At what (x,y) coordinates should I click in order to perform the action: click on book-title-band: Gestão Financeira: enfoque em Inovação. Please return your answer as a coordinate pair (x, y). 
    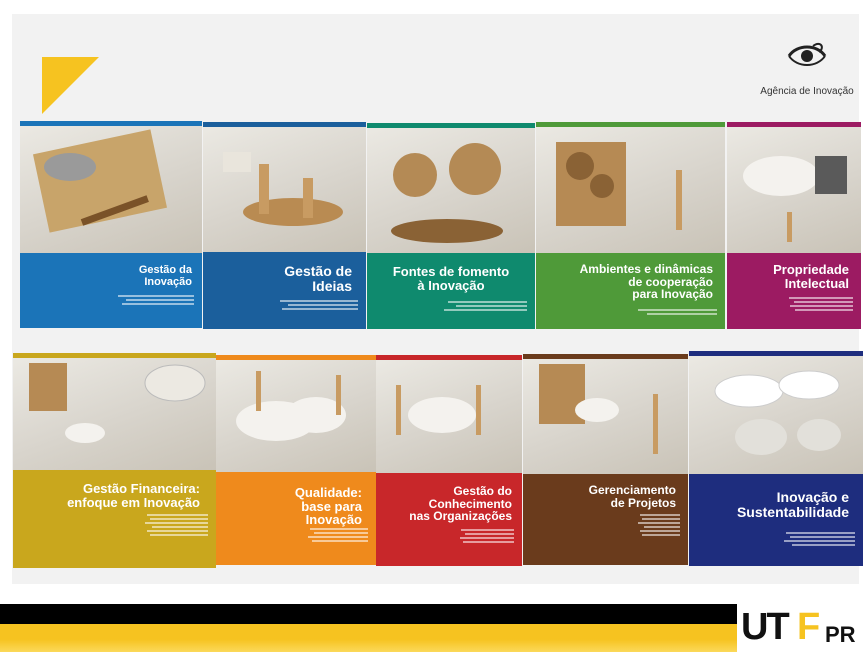
    Looking at the image, I should click on (114, 519).